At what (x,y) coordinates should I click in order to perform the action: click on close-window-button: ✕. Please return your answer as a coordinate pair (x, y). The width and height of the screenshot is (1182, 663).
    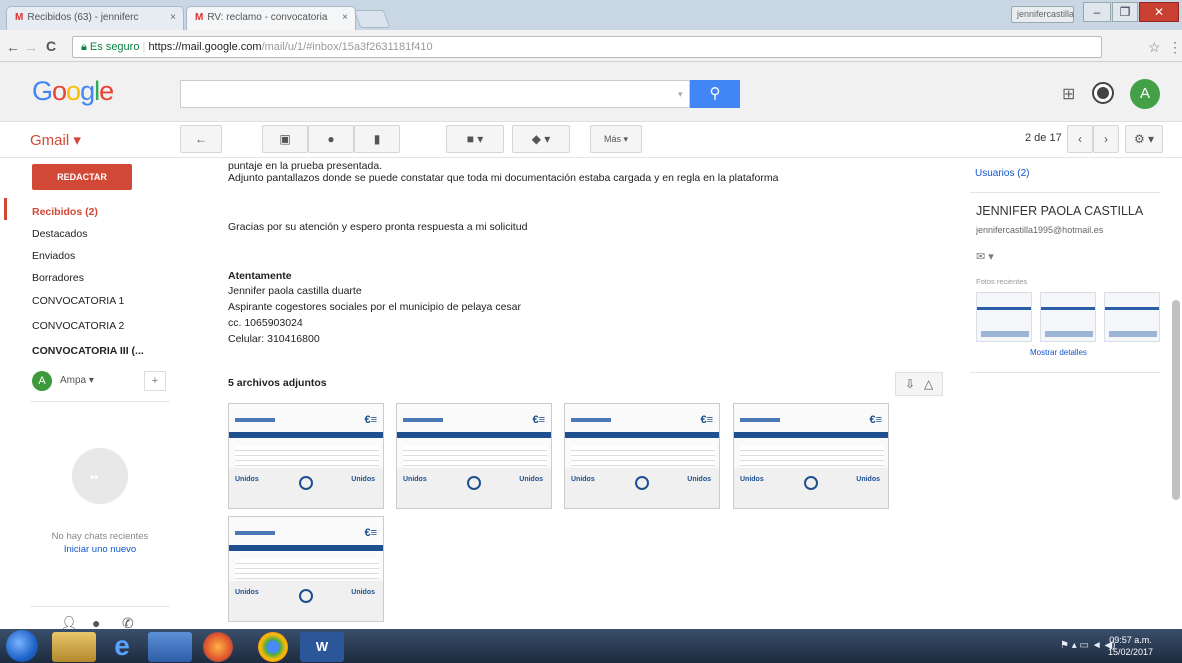
    Looking at the image, I should click on (1159, 12).